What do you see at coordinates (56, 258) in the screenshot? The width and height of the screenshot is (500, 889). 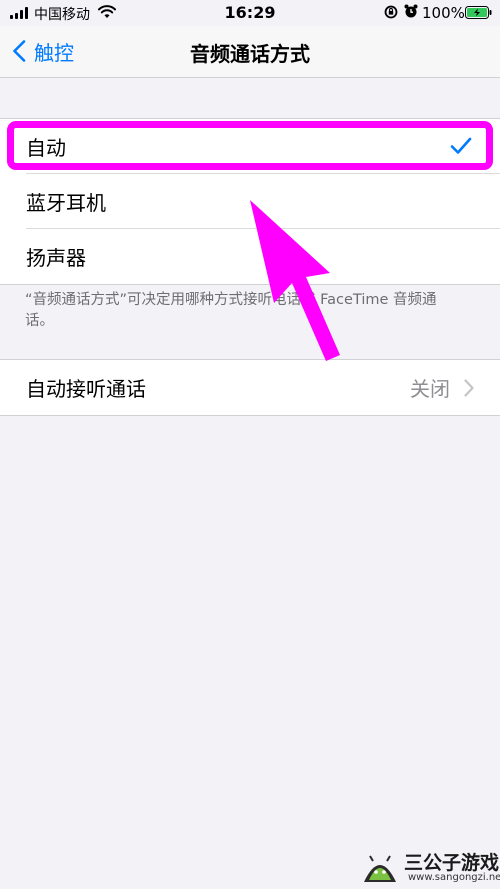 I see `option-label: 扬声器` at bounding box center [56, 258].